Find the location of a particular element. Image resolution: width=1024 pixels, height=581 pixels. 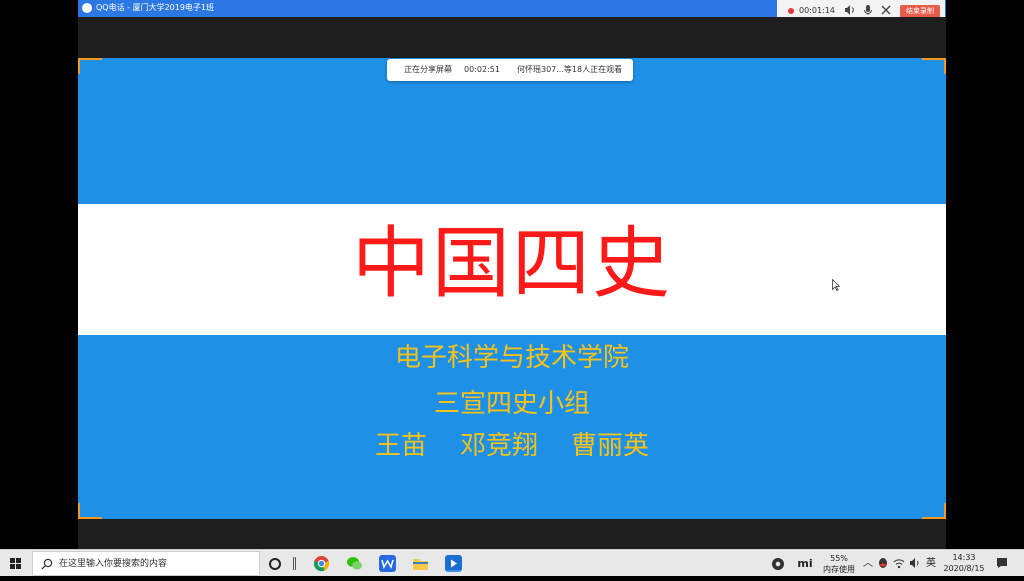

chevron-up-icon: ︿ is located at coordinates (868, 563).